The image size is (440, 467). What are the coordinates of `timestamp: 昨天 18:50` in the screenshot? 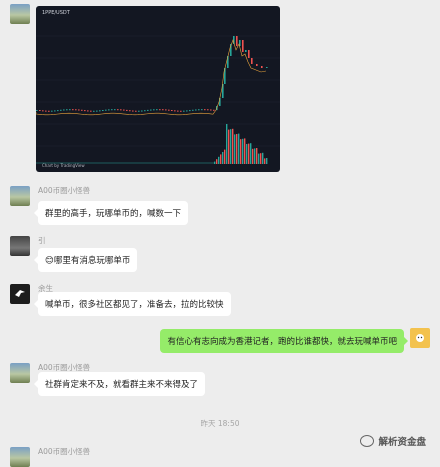 It's located at (220, 423).